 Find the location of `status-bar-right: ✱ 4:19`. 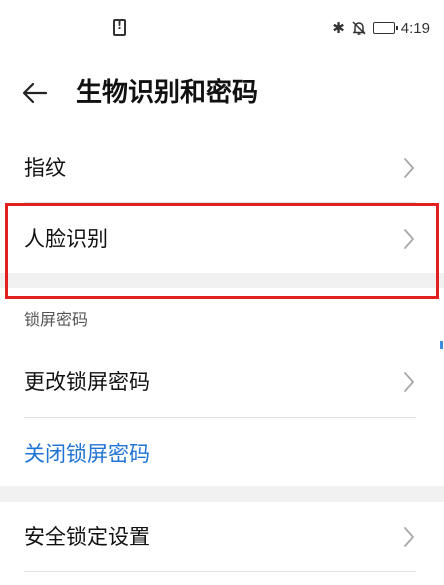

status-bar-right: ✱ 4:19 is located at coordinates (381, 28).